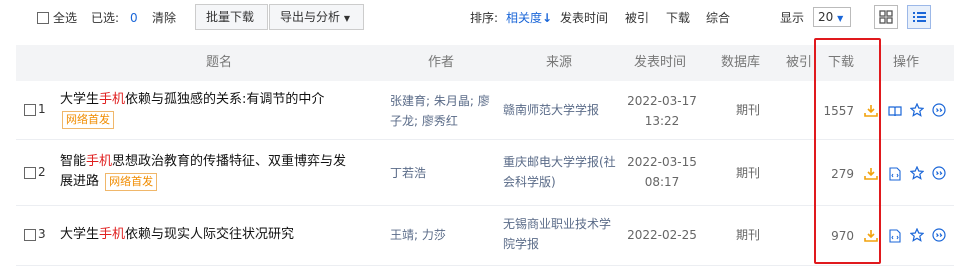 The image size is (965, 272). What do you see at coordinates (557, 244) in the screenshot?
I see `source-line: 院学报` at bounding box center [557, 244].